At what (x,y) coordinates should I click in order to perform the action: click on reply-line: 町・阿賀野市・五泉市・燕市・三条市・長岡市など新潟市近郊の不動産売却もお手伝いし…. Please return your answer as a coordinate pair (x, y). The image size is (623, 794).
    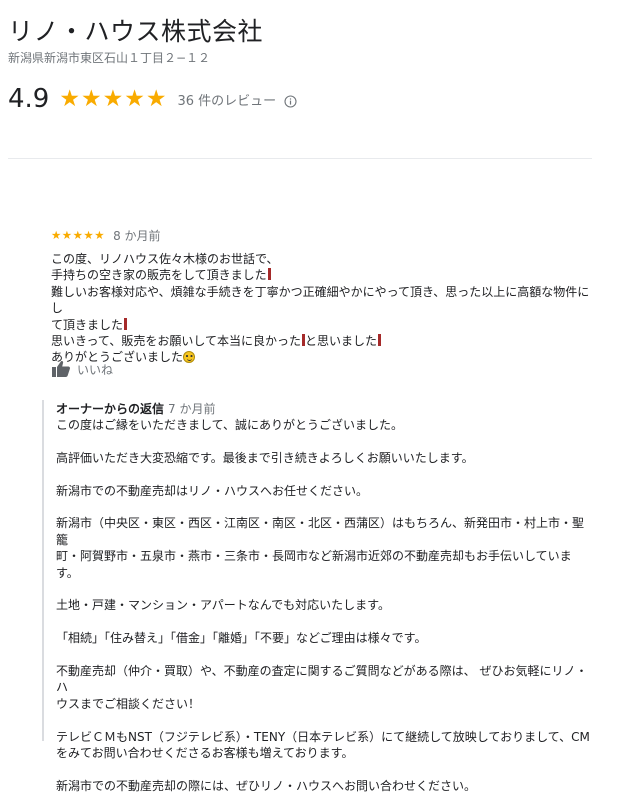
    Looking at the image, I should click on (314, 564).